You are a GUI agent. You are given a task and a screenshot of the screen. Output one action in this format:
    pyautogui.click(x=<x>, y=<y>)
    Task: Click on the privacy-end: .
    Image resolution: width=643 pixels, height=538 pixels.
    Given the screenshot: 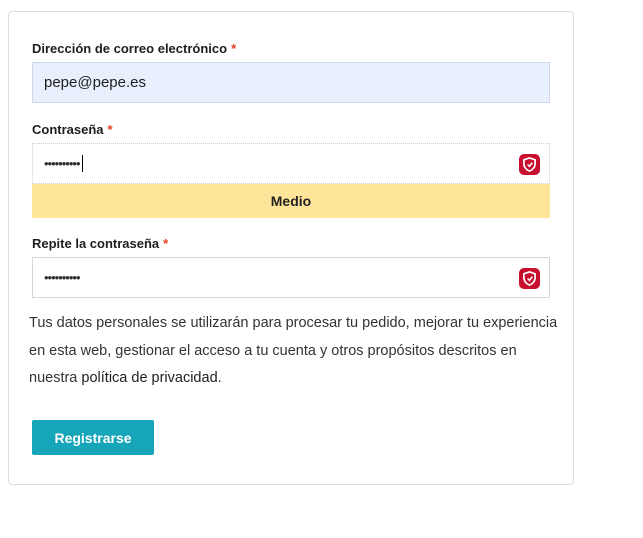 What is the action you would take?
    pyautogui.click(x=219, y=378)
    